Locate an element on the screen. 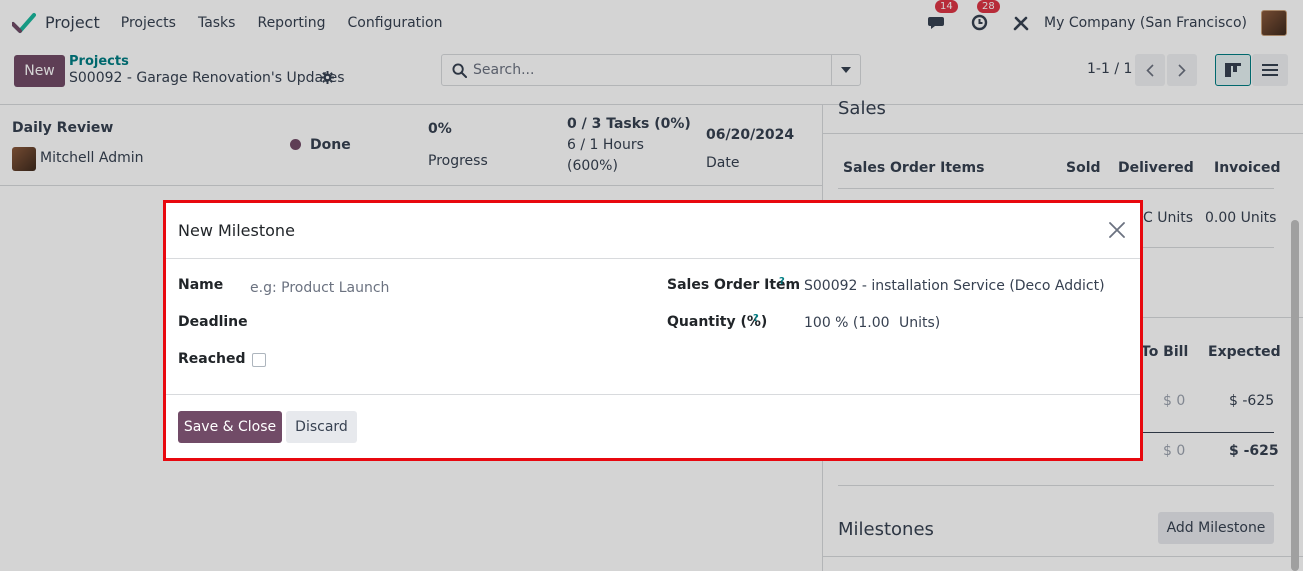  quantity-help-icon: ? is located at coordinates (756, 318).